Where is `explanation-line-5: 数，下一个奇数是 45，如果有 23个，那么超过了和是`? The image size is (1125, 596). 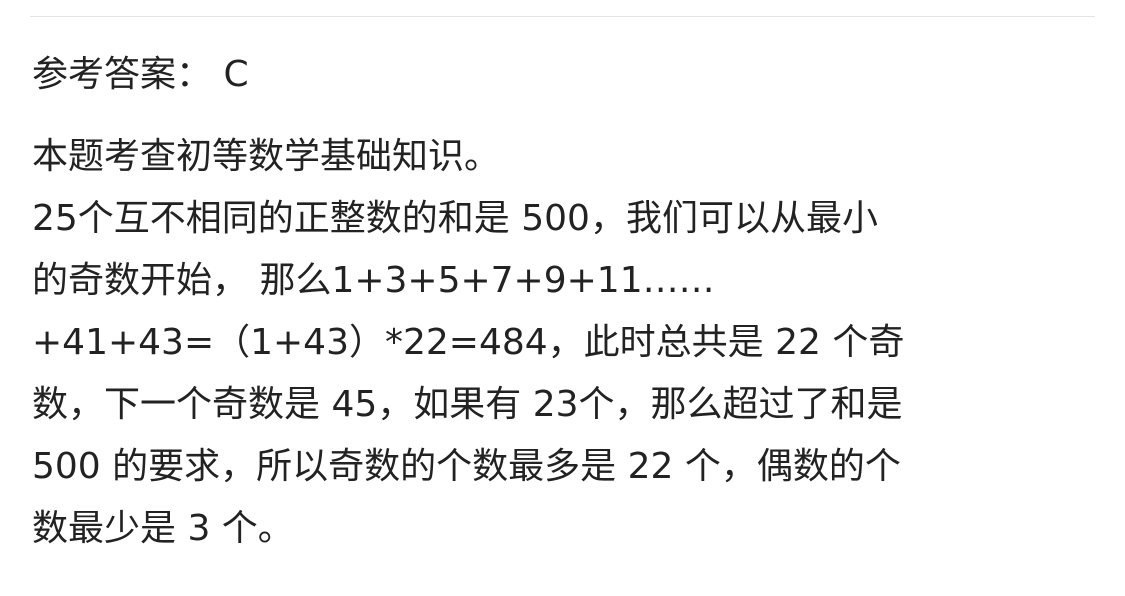 explanation-line-5: 数，下一个奇数是 45，如果有 23个，那么超过了和是 is located at coordinates (467, 404).